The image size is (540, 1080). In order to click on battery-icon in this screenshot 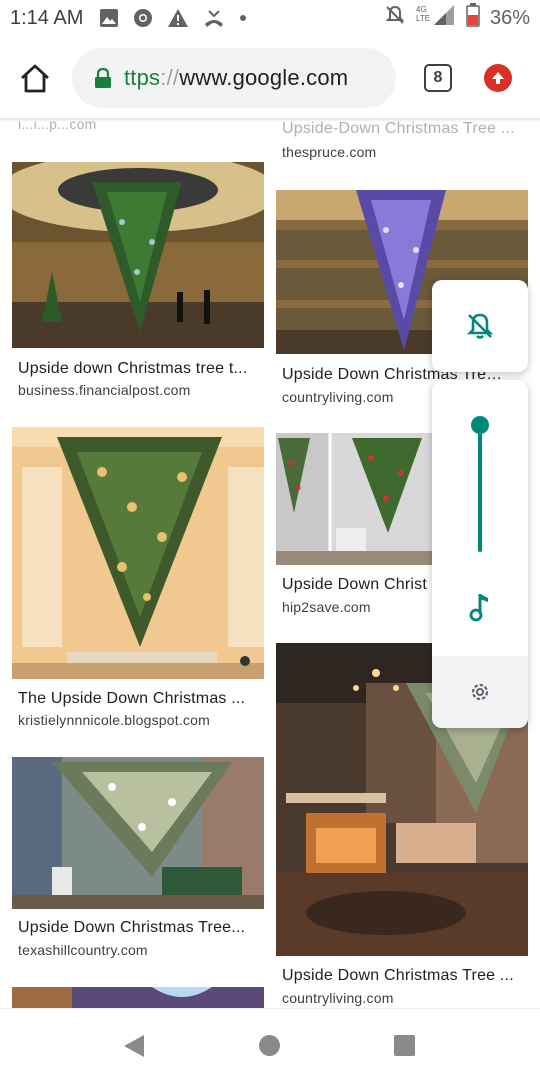, I will do `click(473, 18)`.